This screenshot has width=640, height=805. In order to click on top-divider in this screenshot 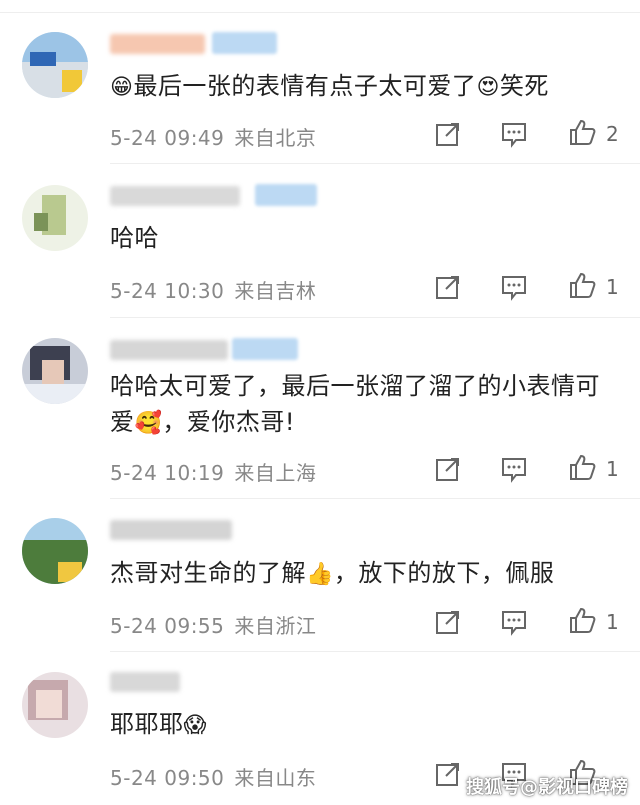, I will do `click(320, 6)`.